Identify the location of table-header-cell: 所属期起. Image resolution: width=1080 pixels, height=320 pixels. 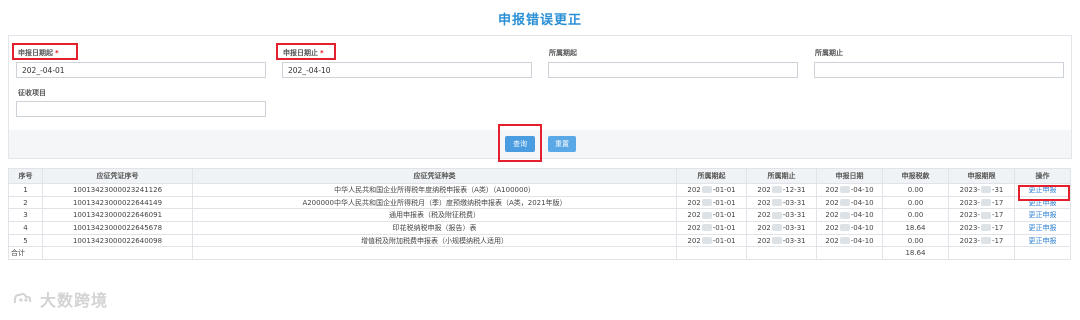
(711, 176).